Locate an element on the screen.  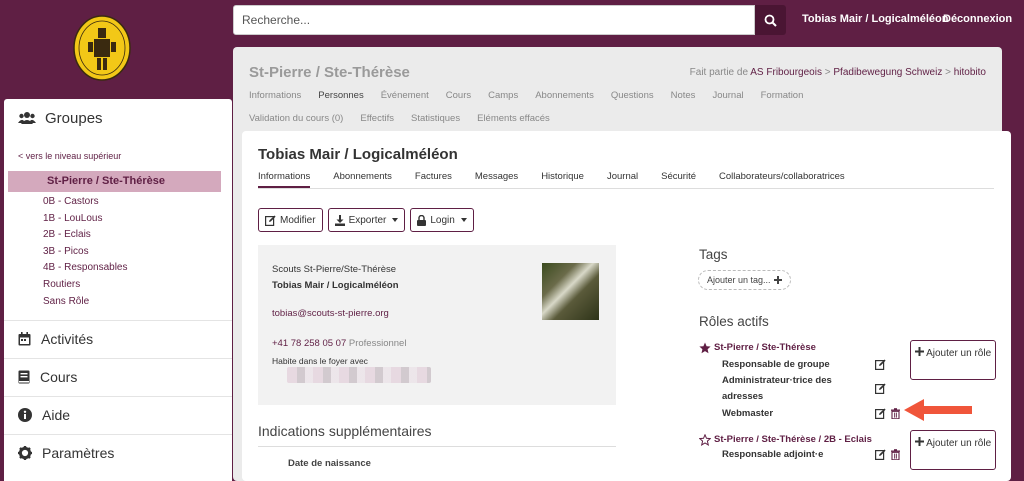
login-button-label: Login is located at coordinates (442, 220).